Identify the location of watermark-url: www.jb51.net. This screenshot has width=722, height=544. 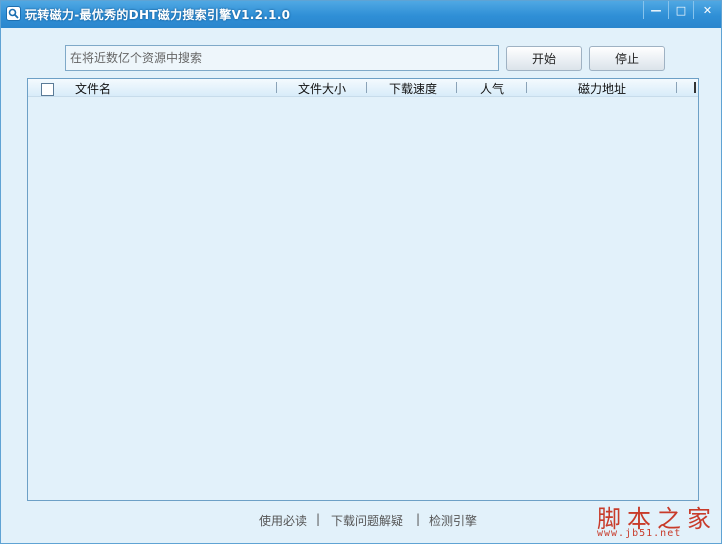
(639, 533).